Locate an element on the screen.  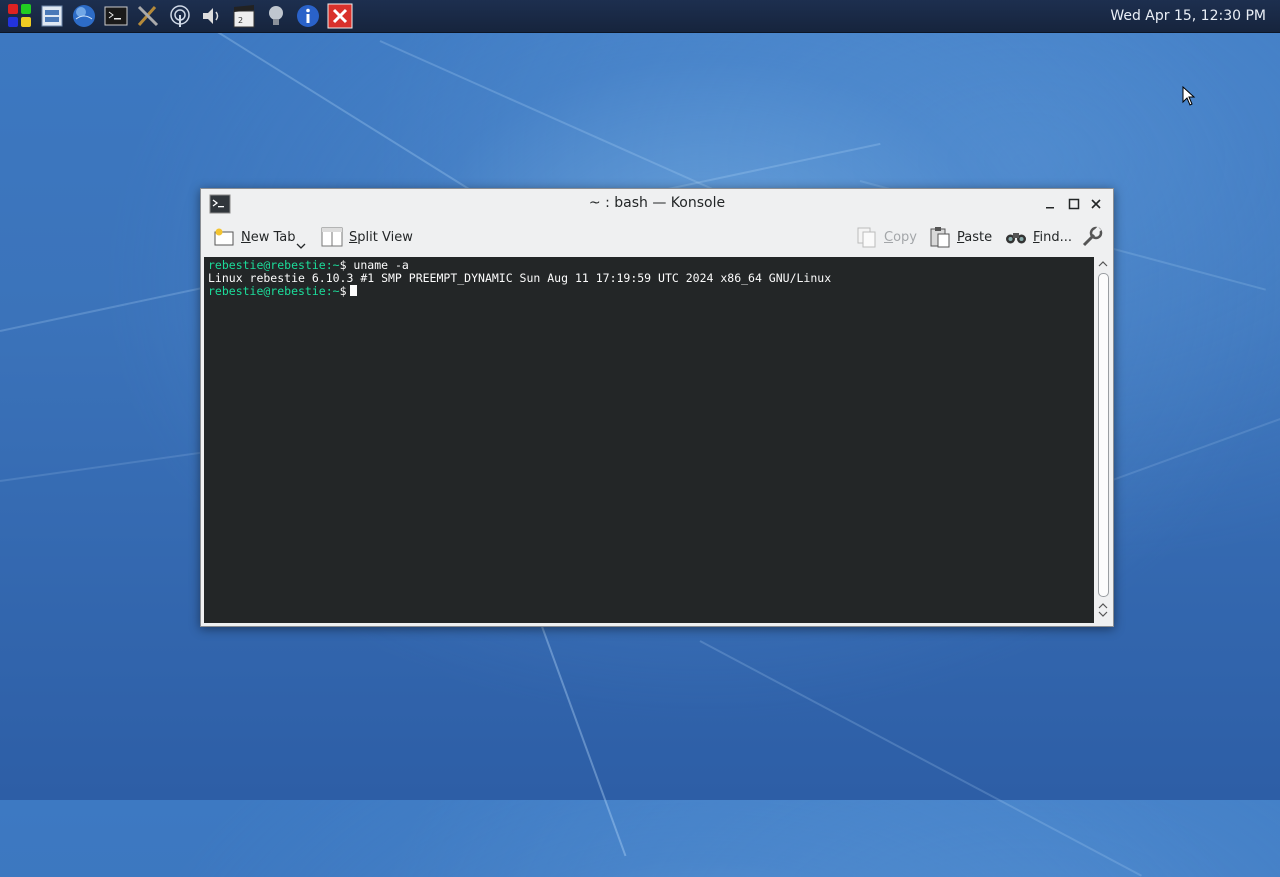
split-view-label: plit View is located at coordinates (385, 237).